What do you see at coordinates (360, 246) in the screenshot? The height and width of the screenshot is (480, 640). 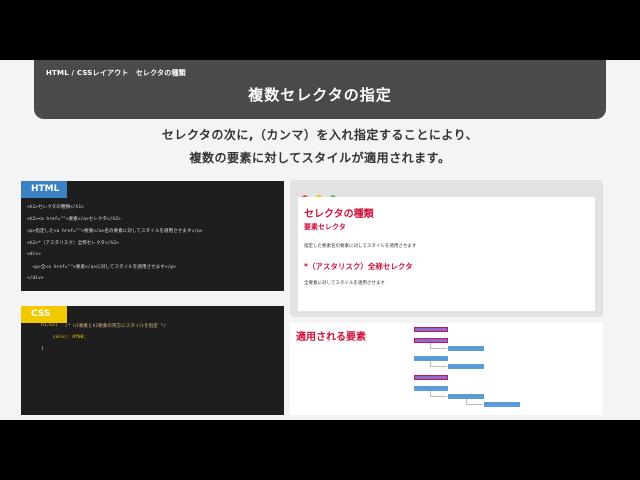 I see `preview-paragraph-1: 指定した要素名の要素に対してスタイルを適用させます` at bounding box center [360, 246].